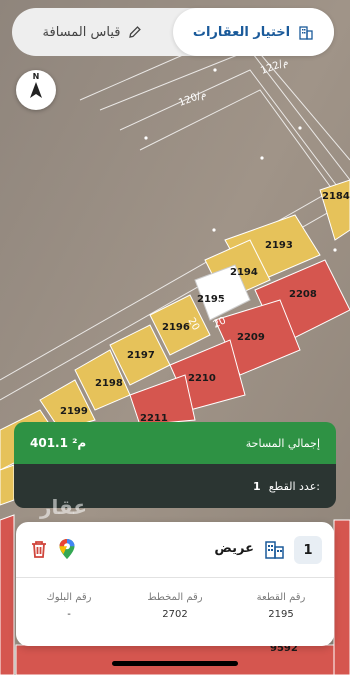 Image resolution: width=350 pixels, height=675 pixels. Describe the element at coordinates (282, 443) in the screenshot. I see `total-area-label: إجمالي المساحة` at that location.